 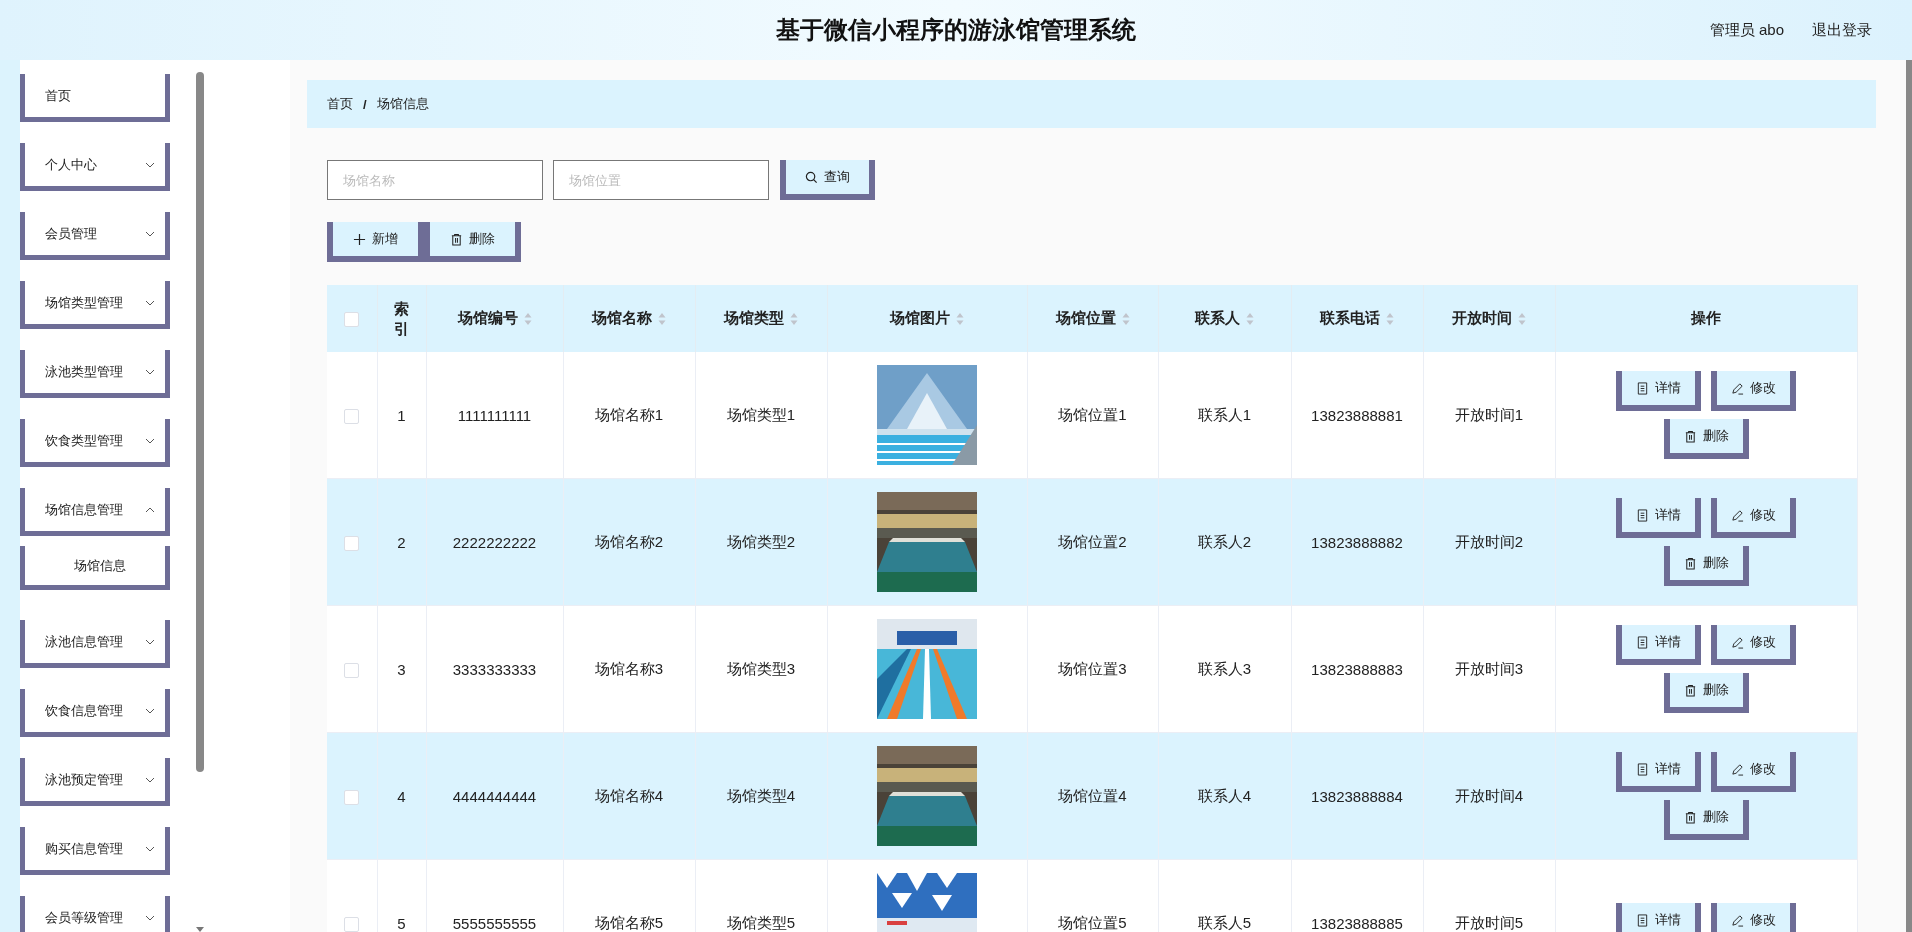 What do you see at coordinates (401, 796) in the screenshot?
I see `table-cell: 4` at bounding box center [401, 796].